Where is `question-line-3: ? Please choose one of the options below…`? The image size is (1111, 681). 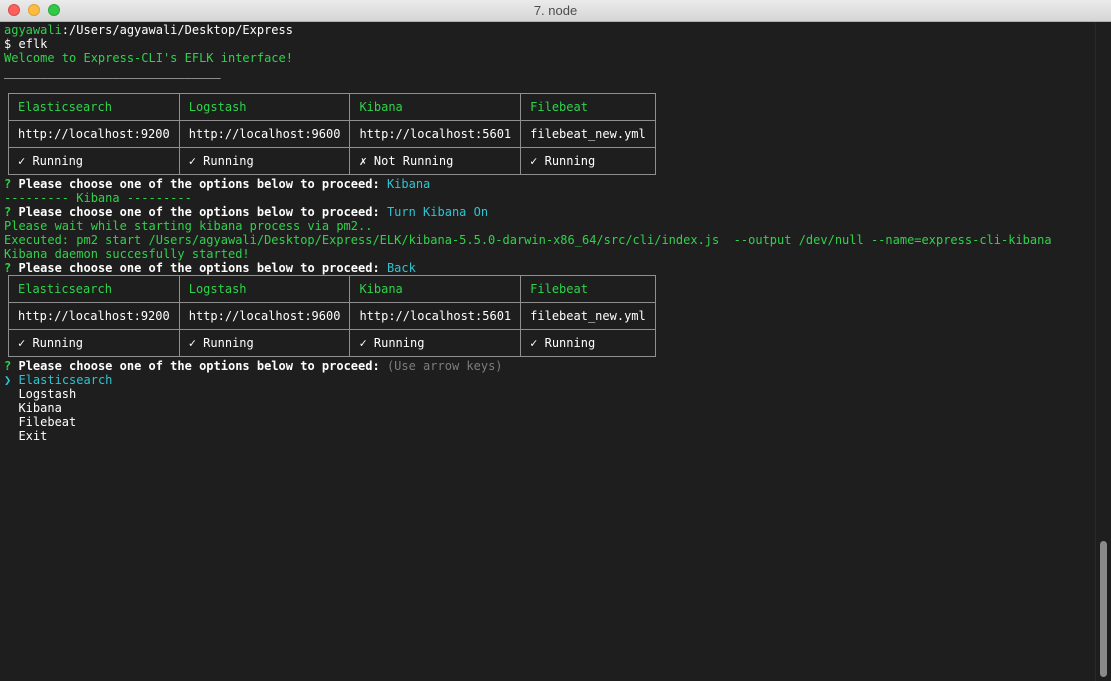 question-line-3: ? Please choose one of the options below… is located at coordinates (549, 268).